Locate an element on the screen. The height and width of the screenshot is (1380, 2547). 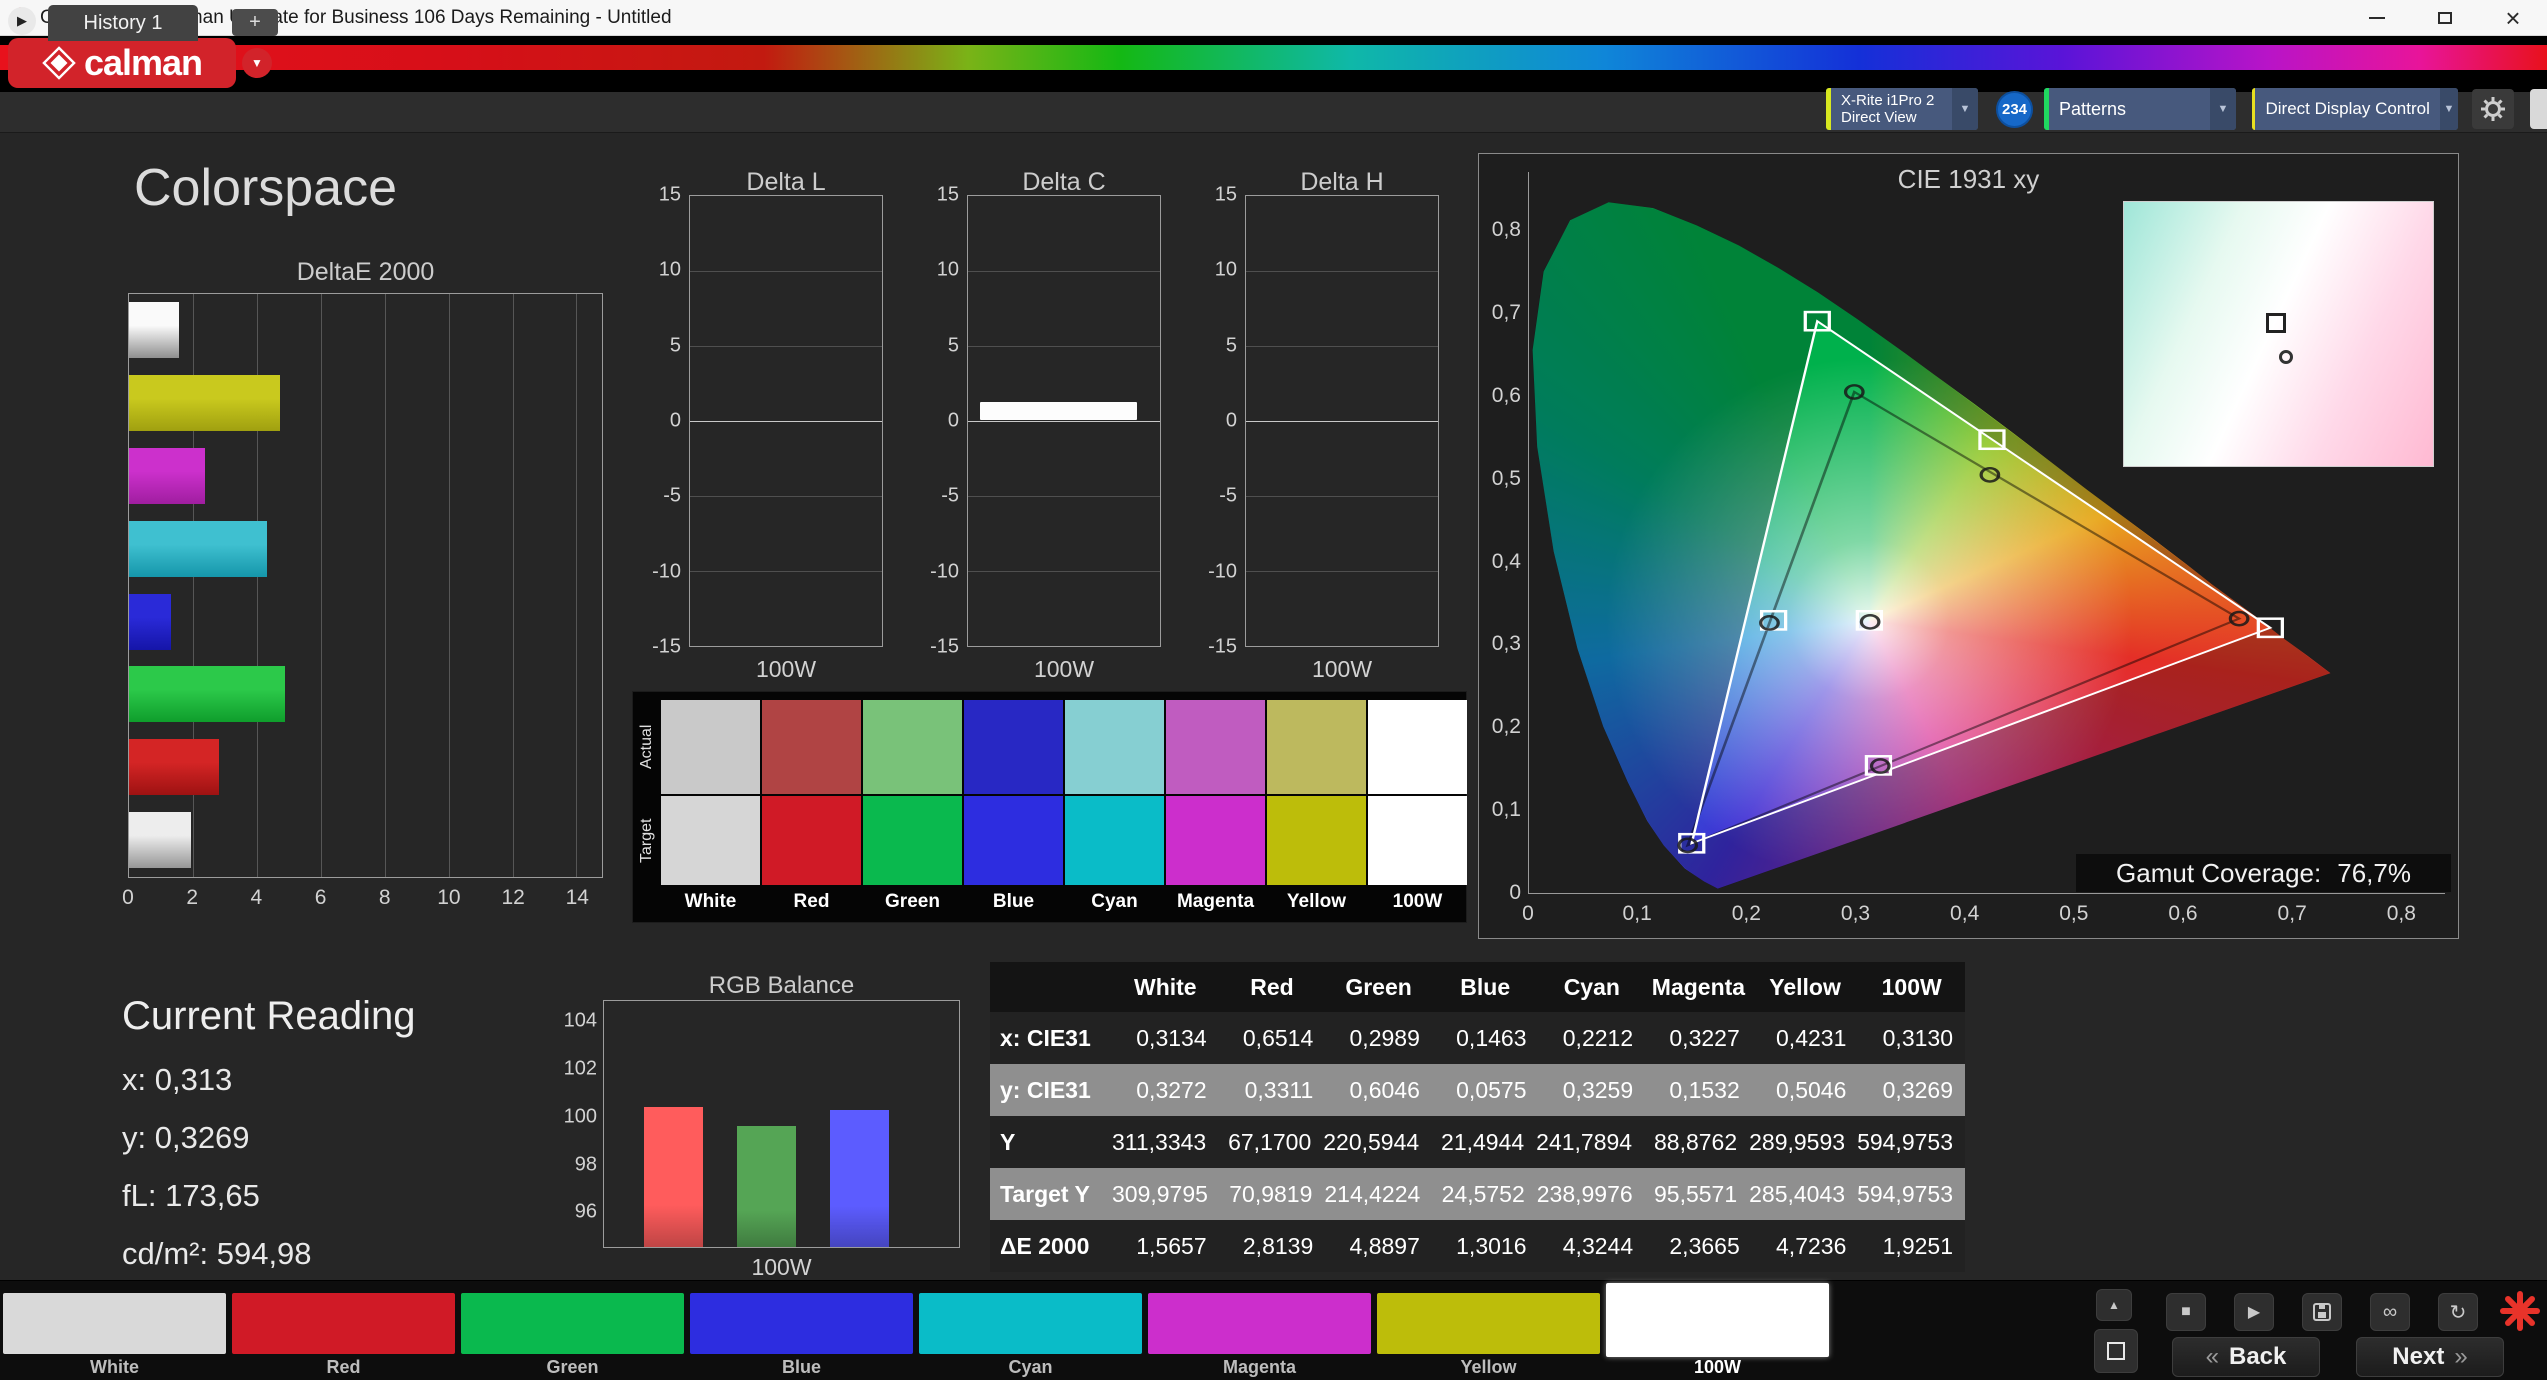
link-button: ∞ is located at coordinates (2390, 1312).